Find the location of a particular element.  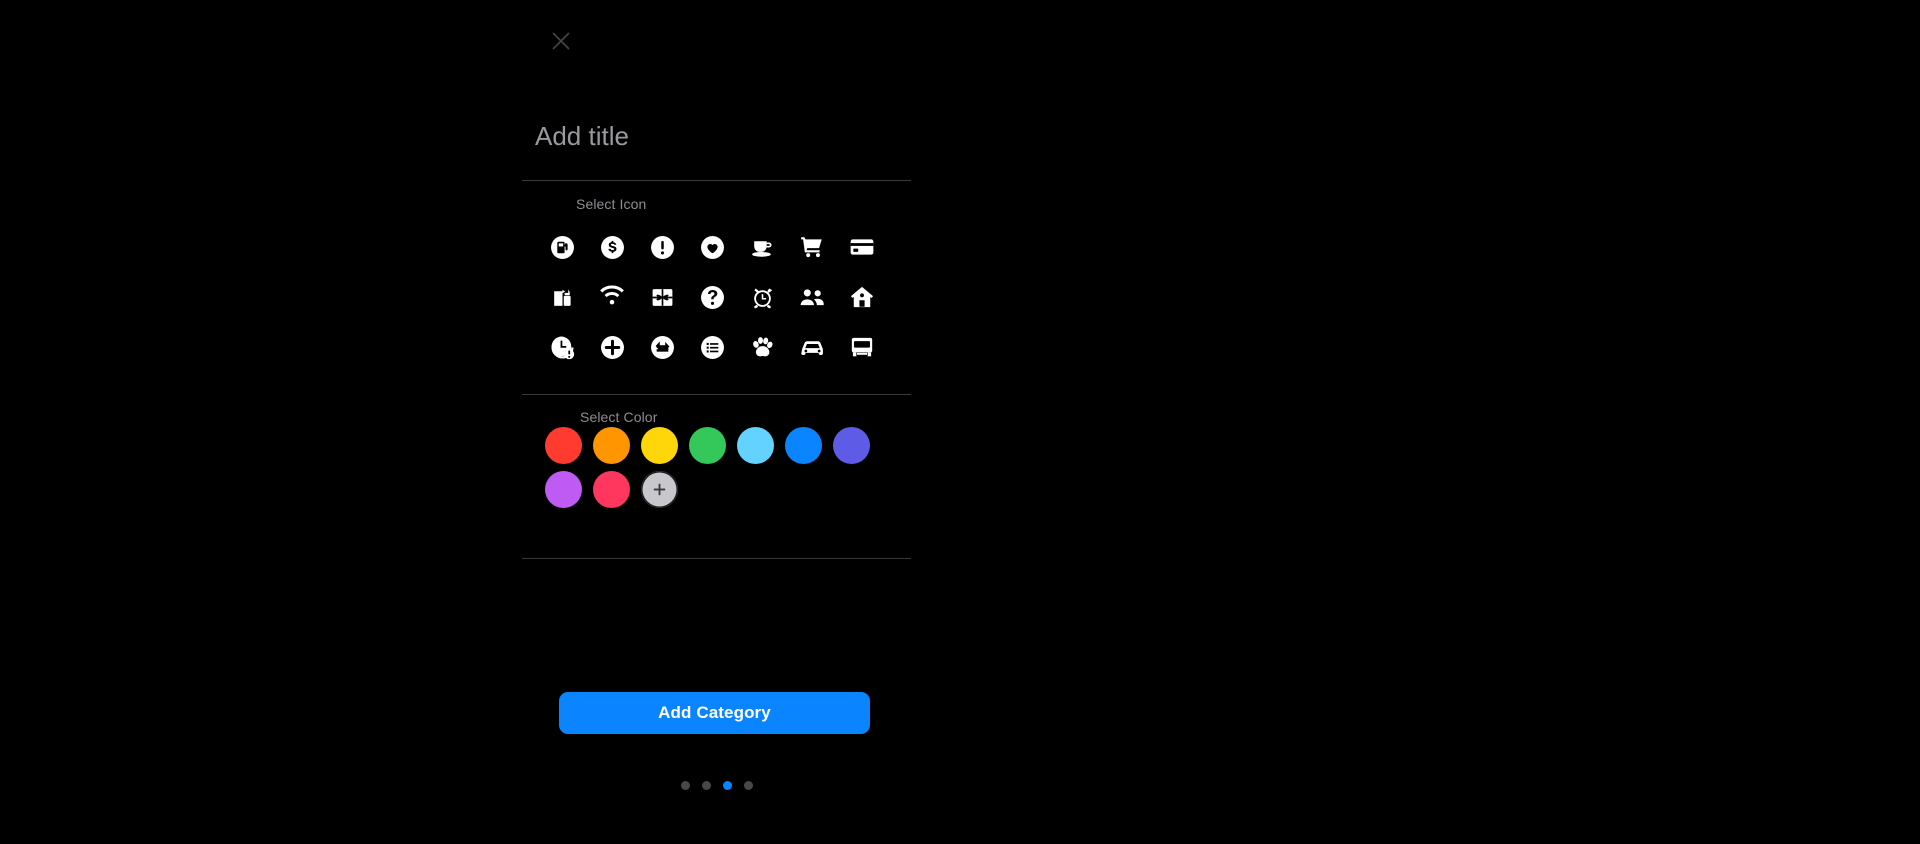

credit-card-icon is located at coordinates (862, 247).